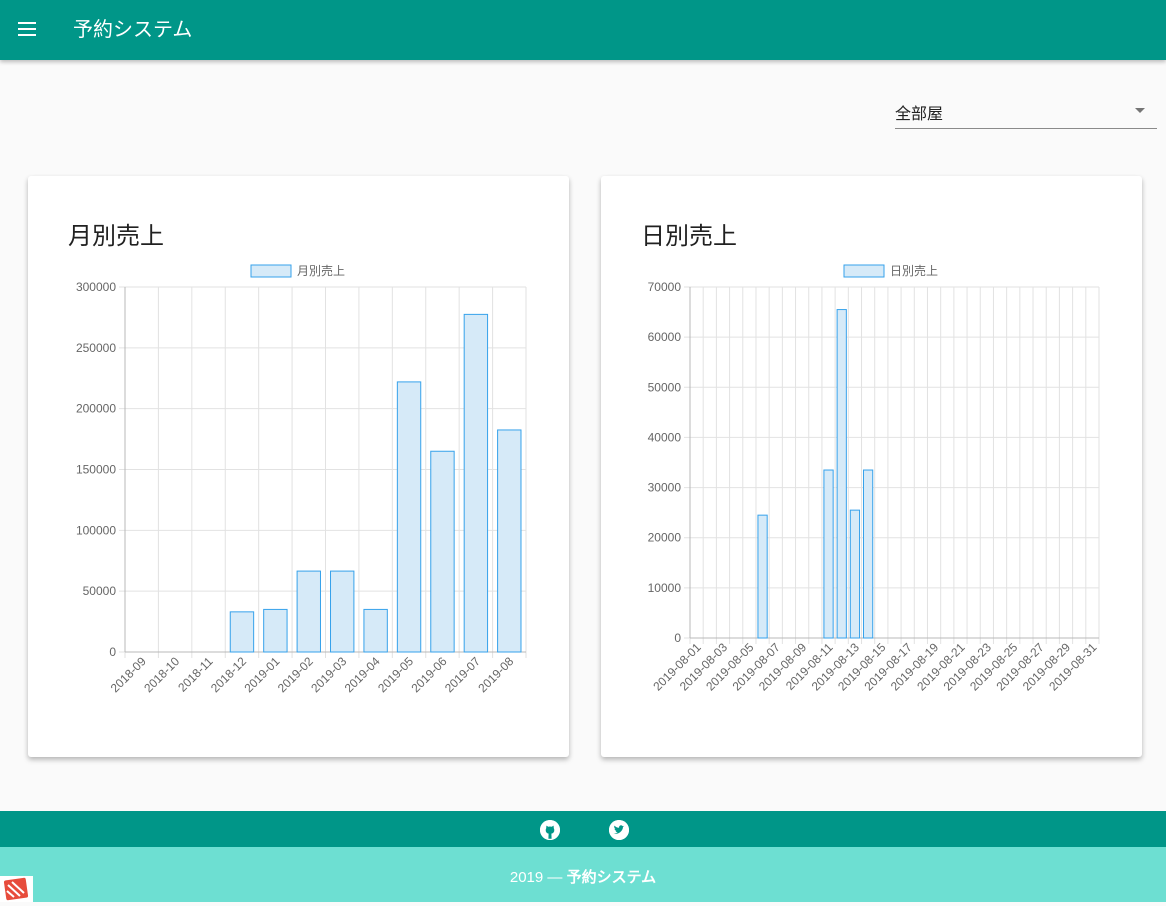 The width and height of the screenshot is (1166, 906). What do you see at coordinates (362, 674) in the screenshot?
I see `x-tick-label: 2019-04` at bounding box center [362, 674].